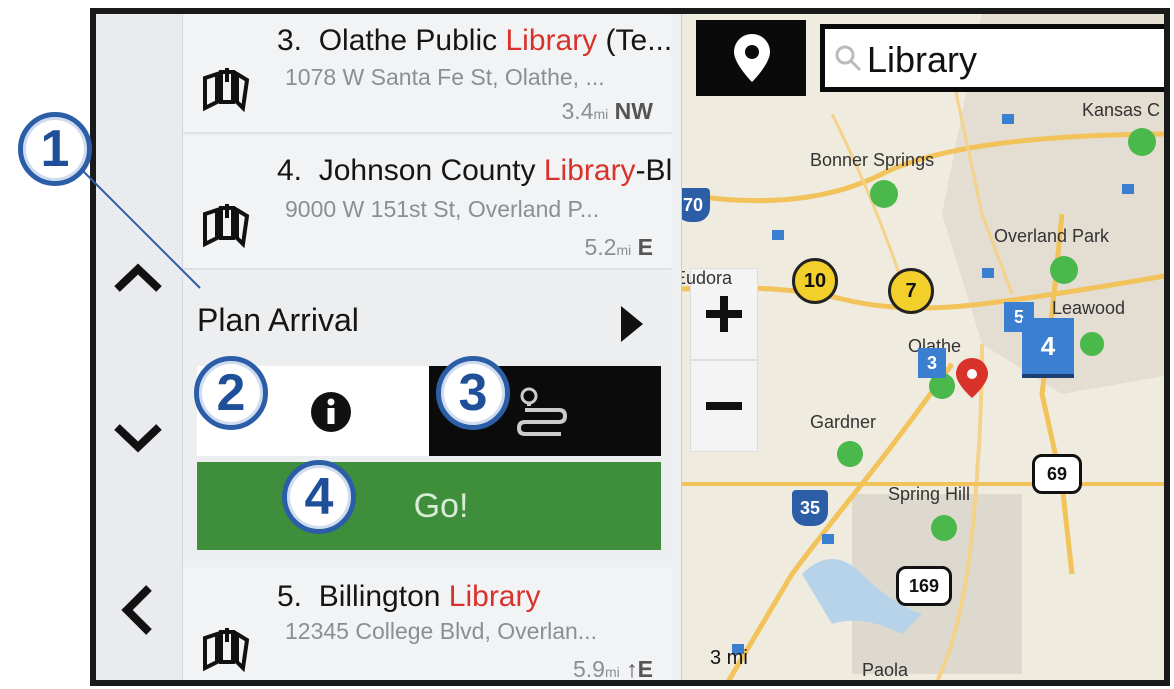  Describe the element at coordinates (613, 669) in the screenshot. I see `result-distance: 5.9mi ↑E` at that location.